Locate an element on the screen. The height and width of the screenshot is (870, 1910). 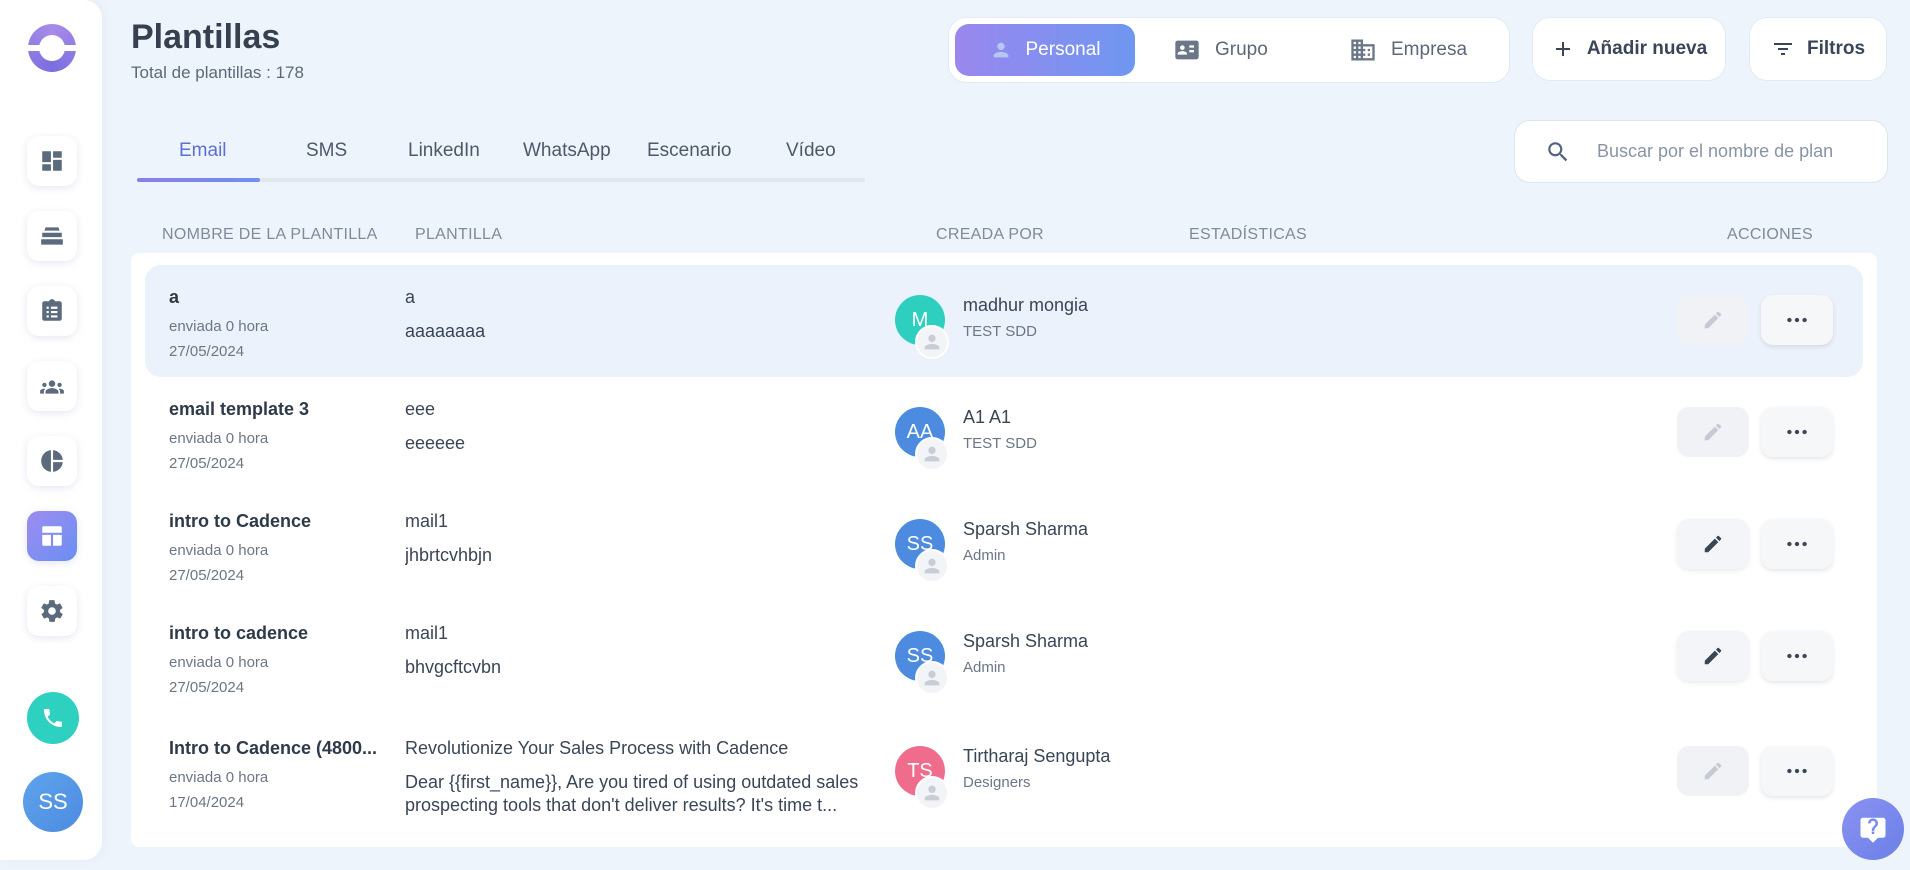
creator-role: TEST SDD is located at coordinates (1000, 443).